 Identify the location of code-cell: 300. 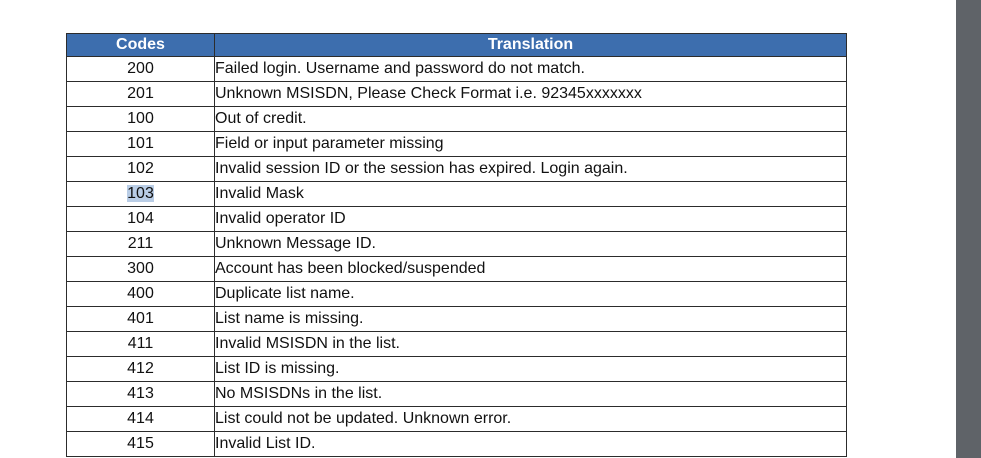
(140, 269).